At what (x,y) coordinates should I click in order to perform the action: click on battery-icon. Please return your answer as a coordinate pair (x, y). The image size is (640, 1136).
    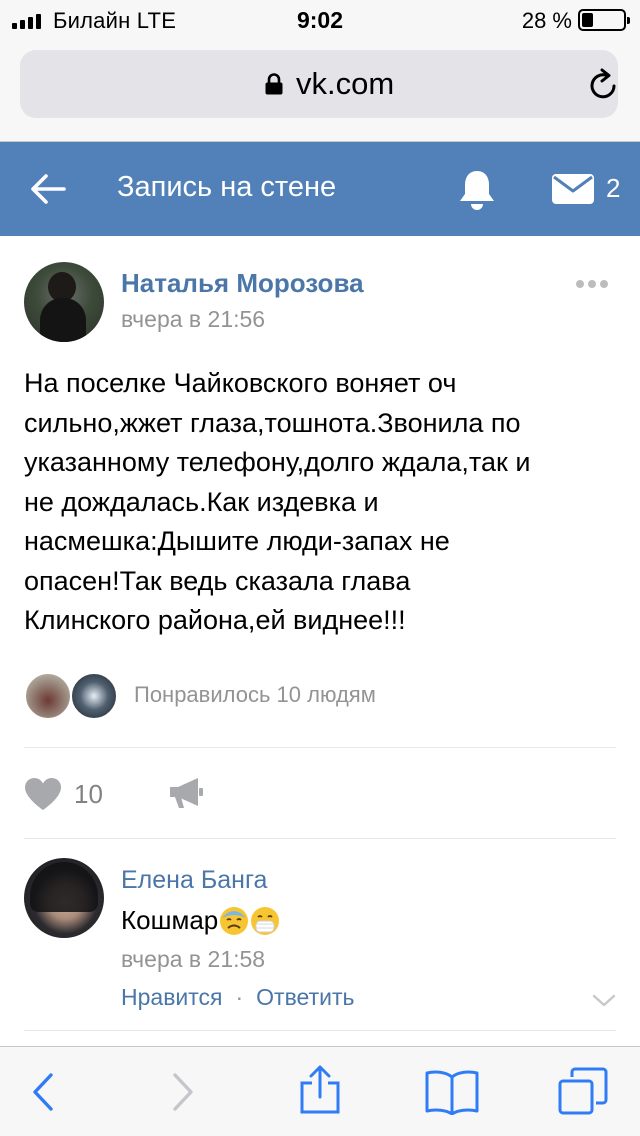
    Looking at the image, I should click on (604, 20).